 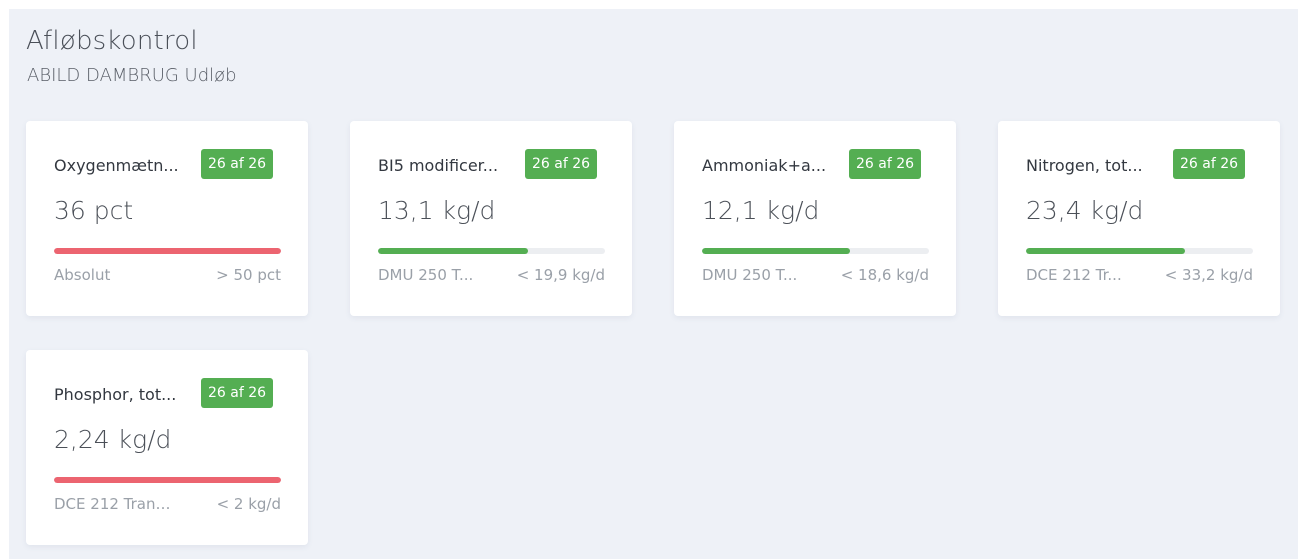 What do you see at coordinates (82, 275) in the screenshot?
I see `limit-type-label: Absolut` at bounding box center [82, 275].